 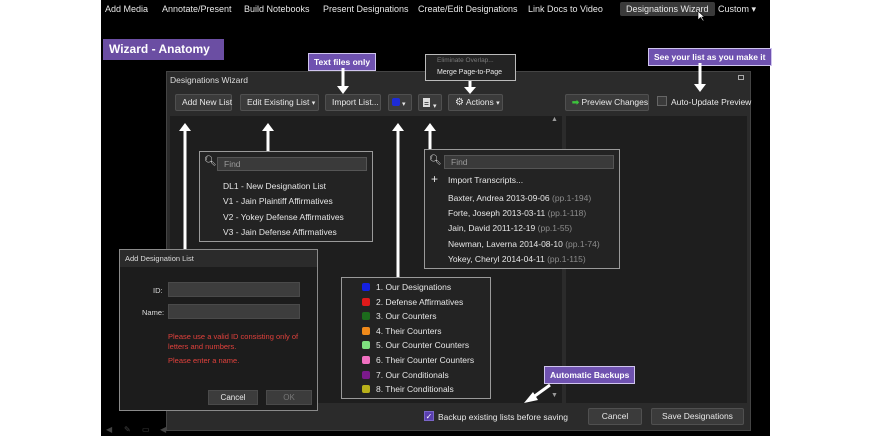 What do you see at coordinates (163, 429) in the screenshot?
I see `speaker-icon: ◀` at bounding box center [163, 429].